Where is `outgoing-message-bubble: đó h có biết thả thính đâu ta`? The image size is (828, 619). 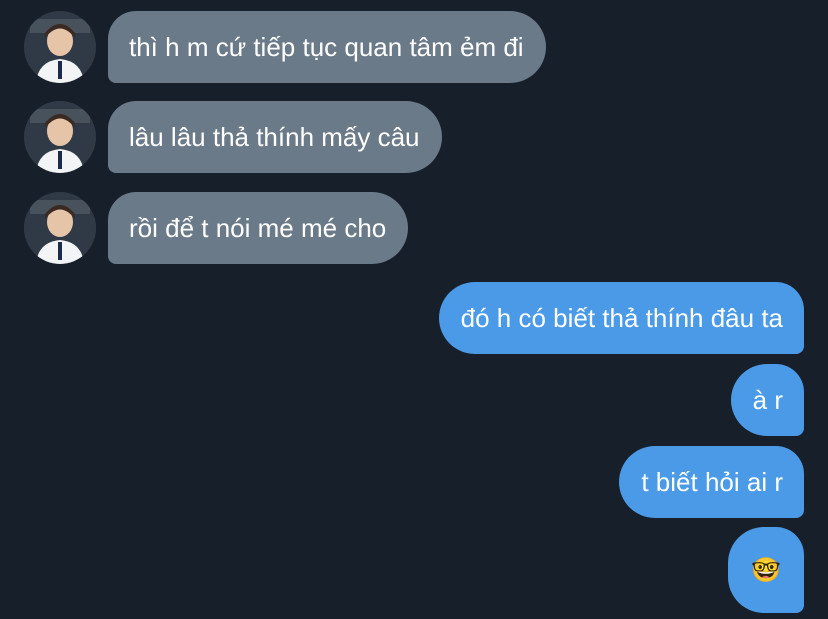
outgoing-message-bubble: đó h có biết thả thính đâu ta is located at coordinates (621, 318).